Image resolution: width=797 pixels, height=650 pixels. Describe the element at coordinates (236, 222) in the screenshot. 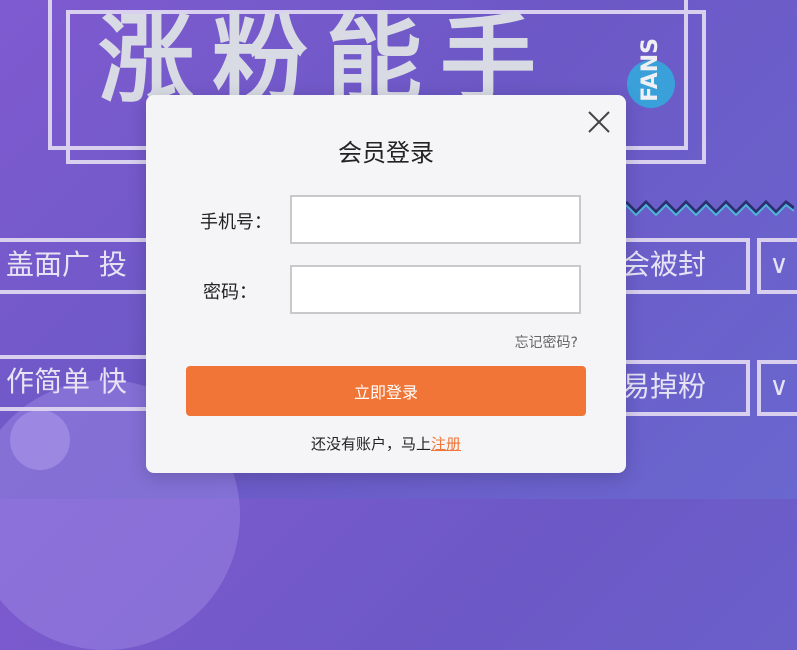

I see `phone-label: 手机号：` at that location.